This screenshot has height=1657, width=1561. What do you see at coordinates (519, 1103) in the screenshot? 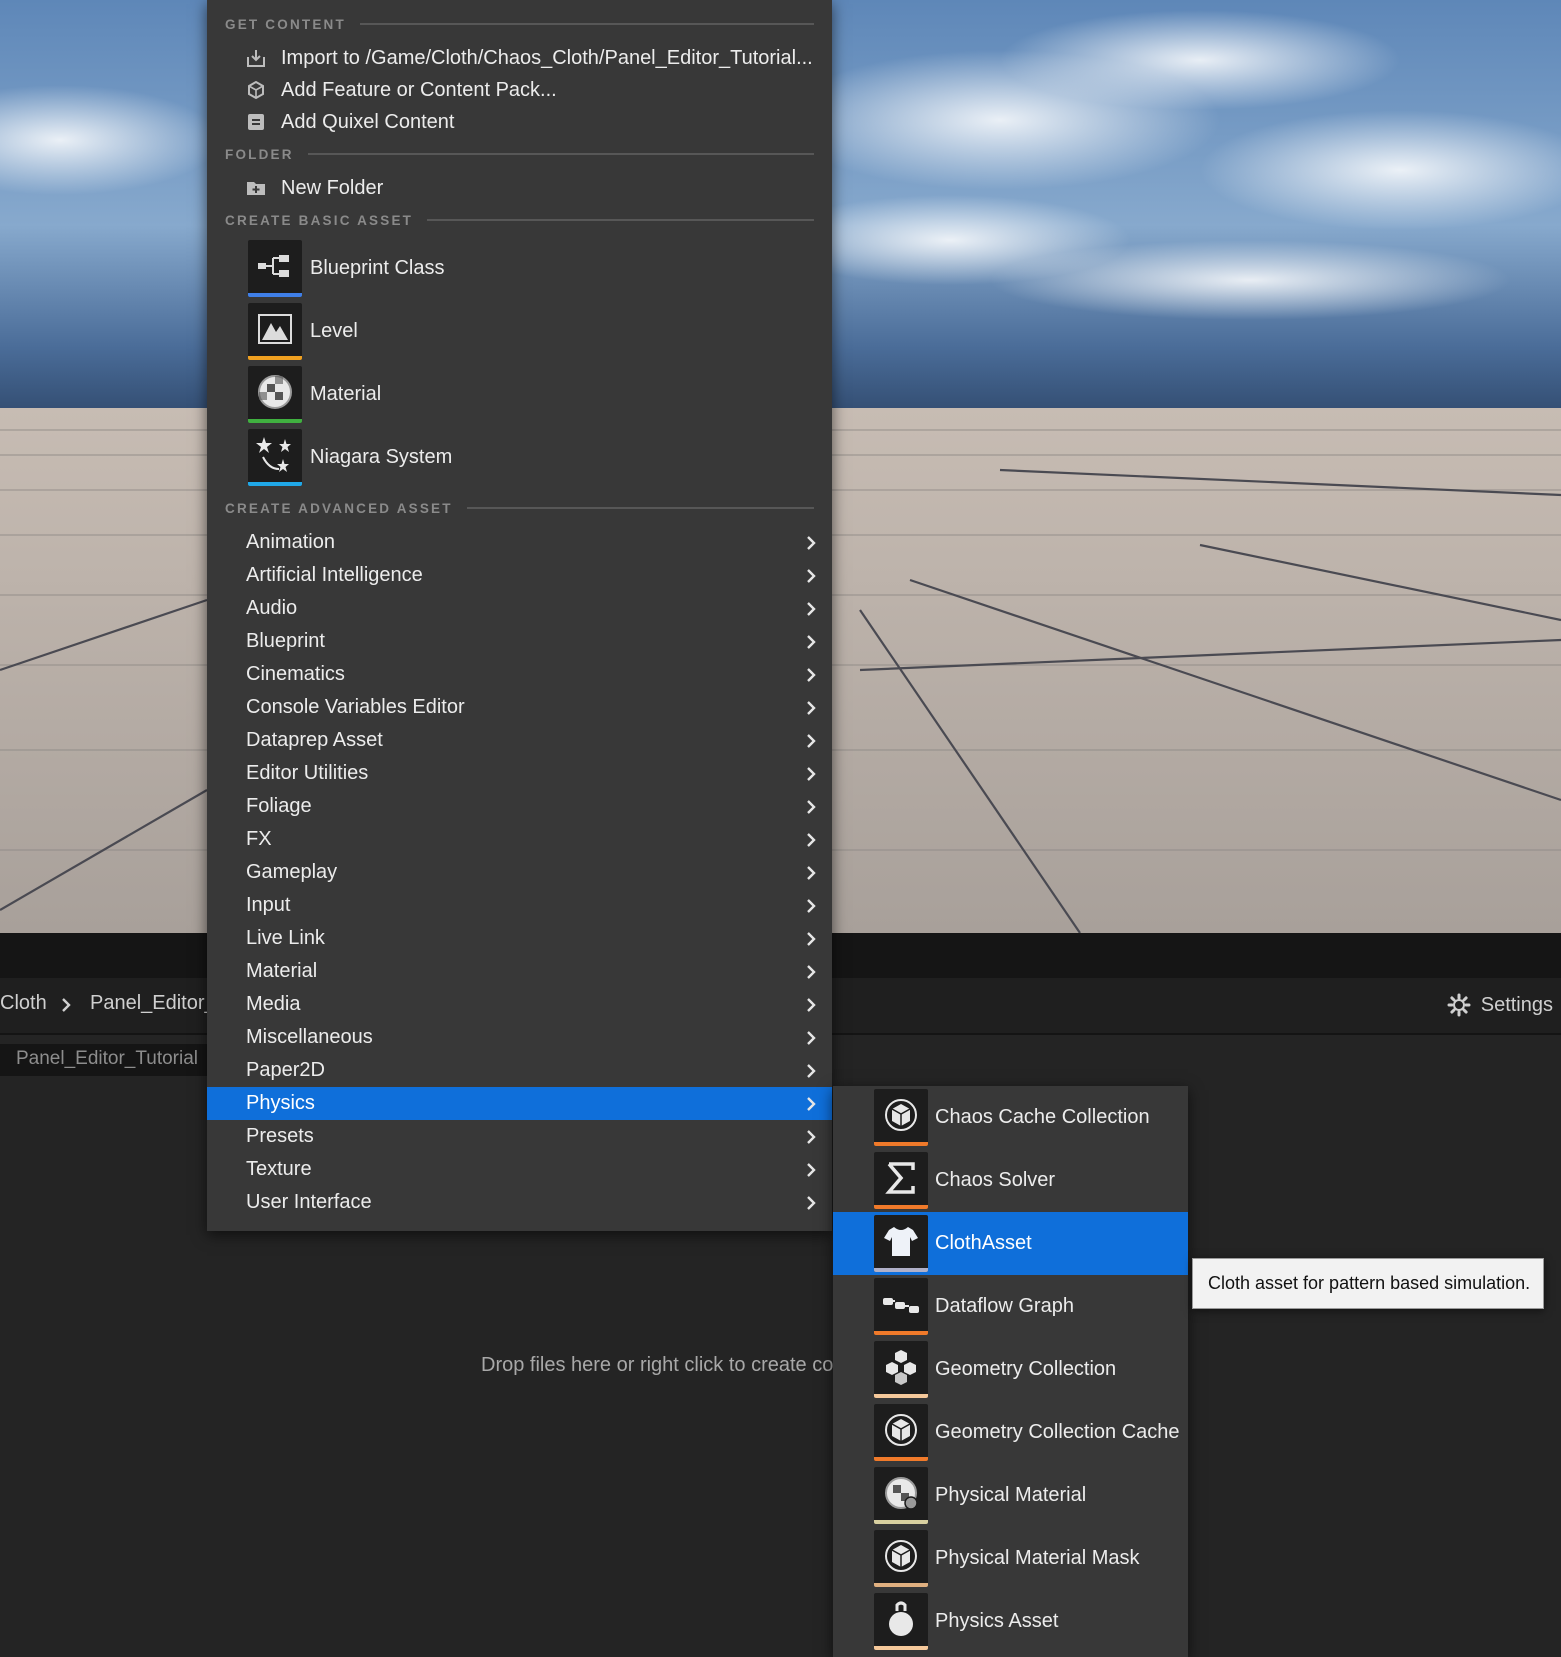
I see `submenu-item-physics: Physics` at bounding box center [519, 1103].